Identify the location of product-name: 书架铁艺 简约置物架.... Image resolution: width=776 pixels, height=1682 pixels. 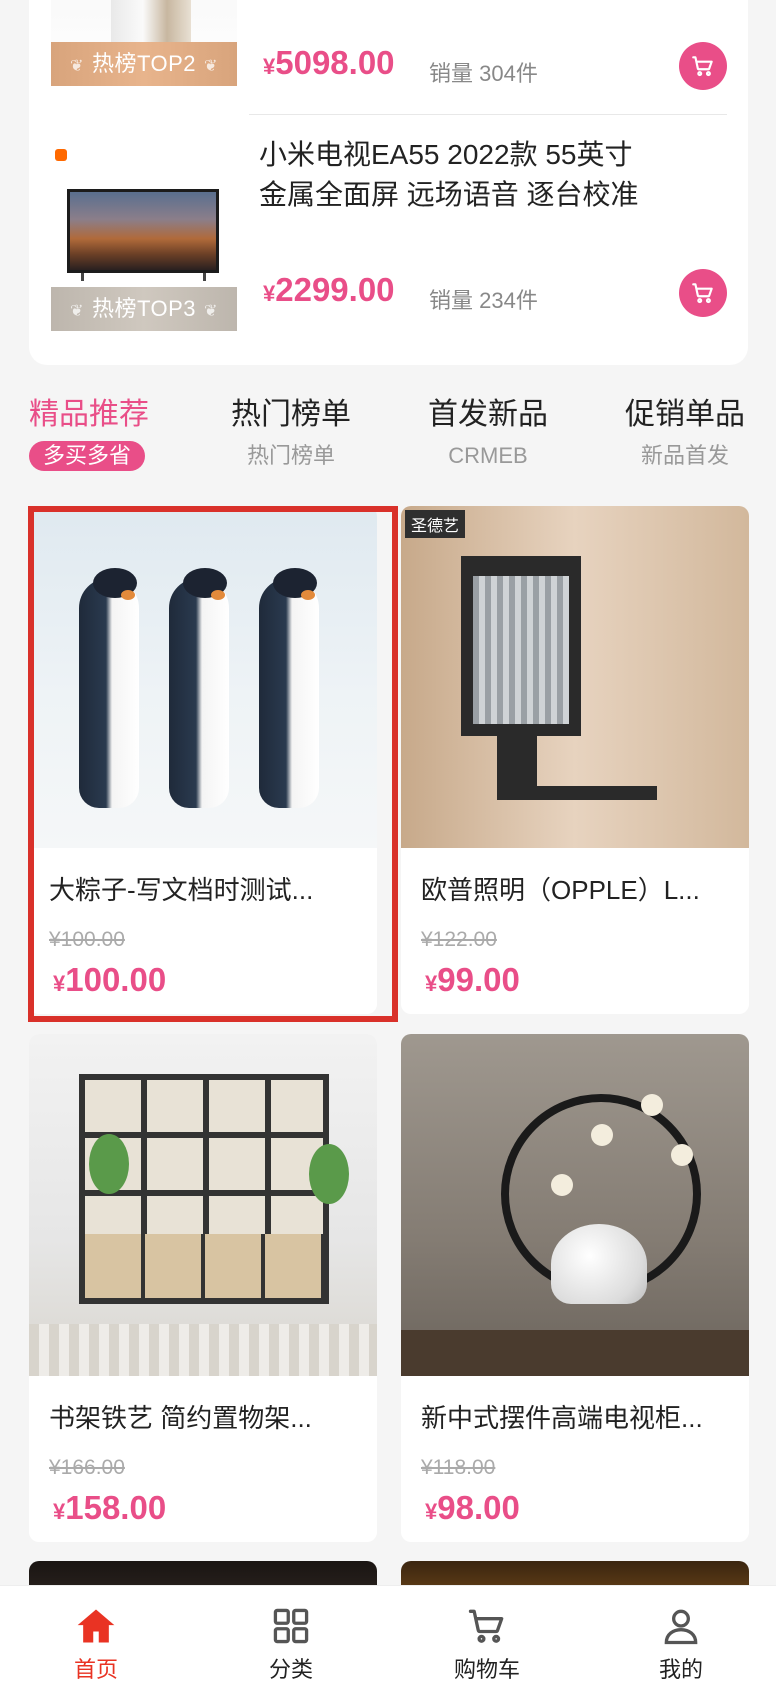
(204, 1418).